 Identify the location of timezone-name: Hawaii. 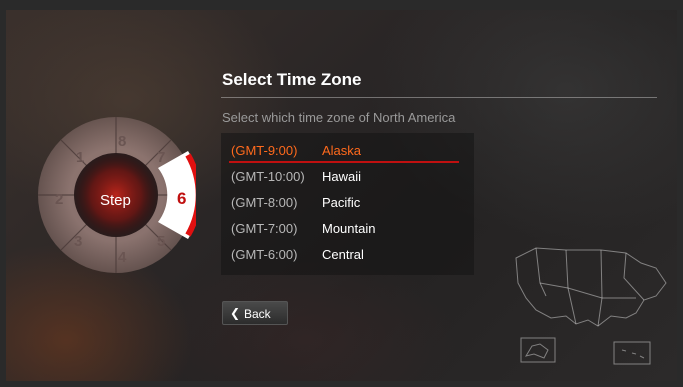
(342, 176).